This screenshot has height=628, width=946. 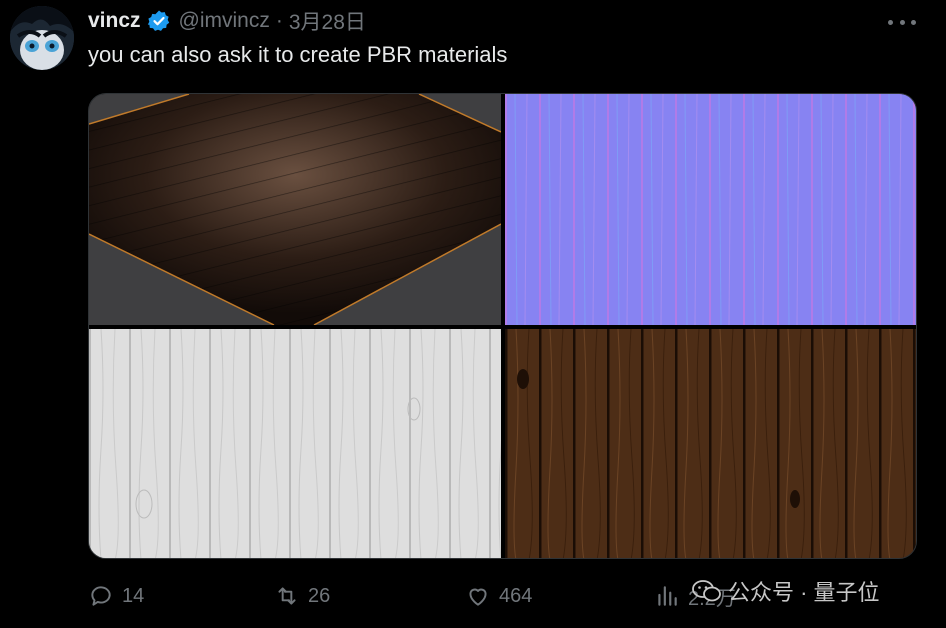 What do you see at coordinates (327, 21) in the screenshot?
I see `tweet-date: 3月28日` at bounding box center [327, 21].